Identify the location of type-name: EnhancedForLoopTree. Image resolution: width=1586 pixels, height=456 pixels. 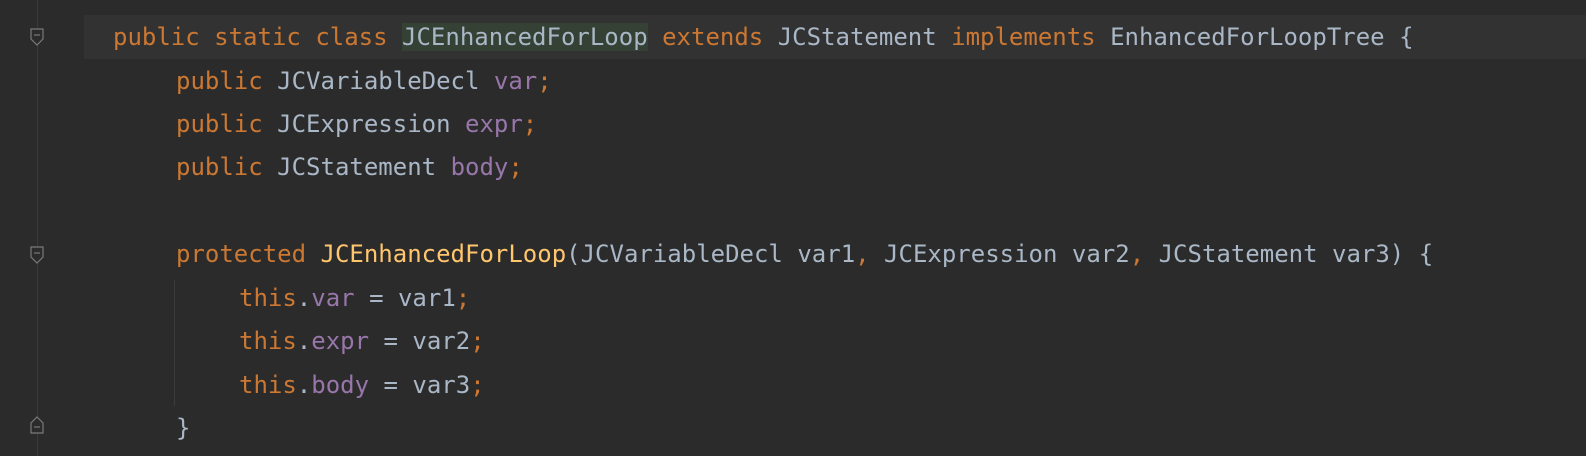
(1247, 37).